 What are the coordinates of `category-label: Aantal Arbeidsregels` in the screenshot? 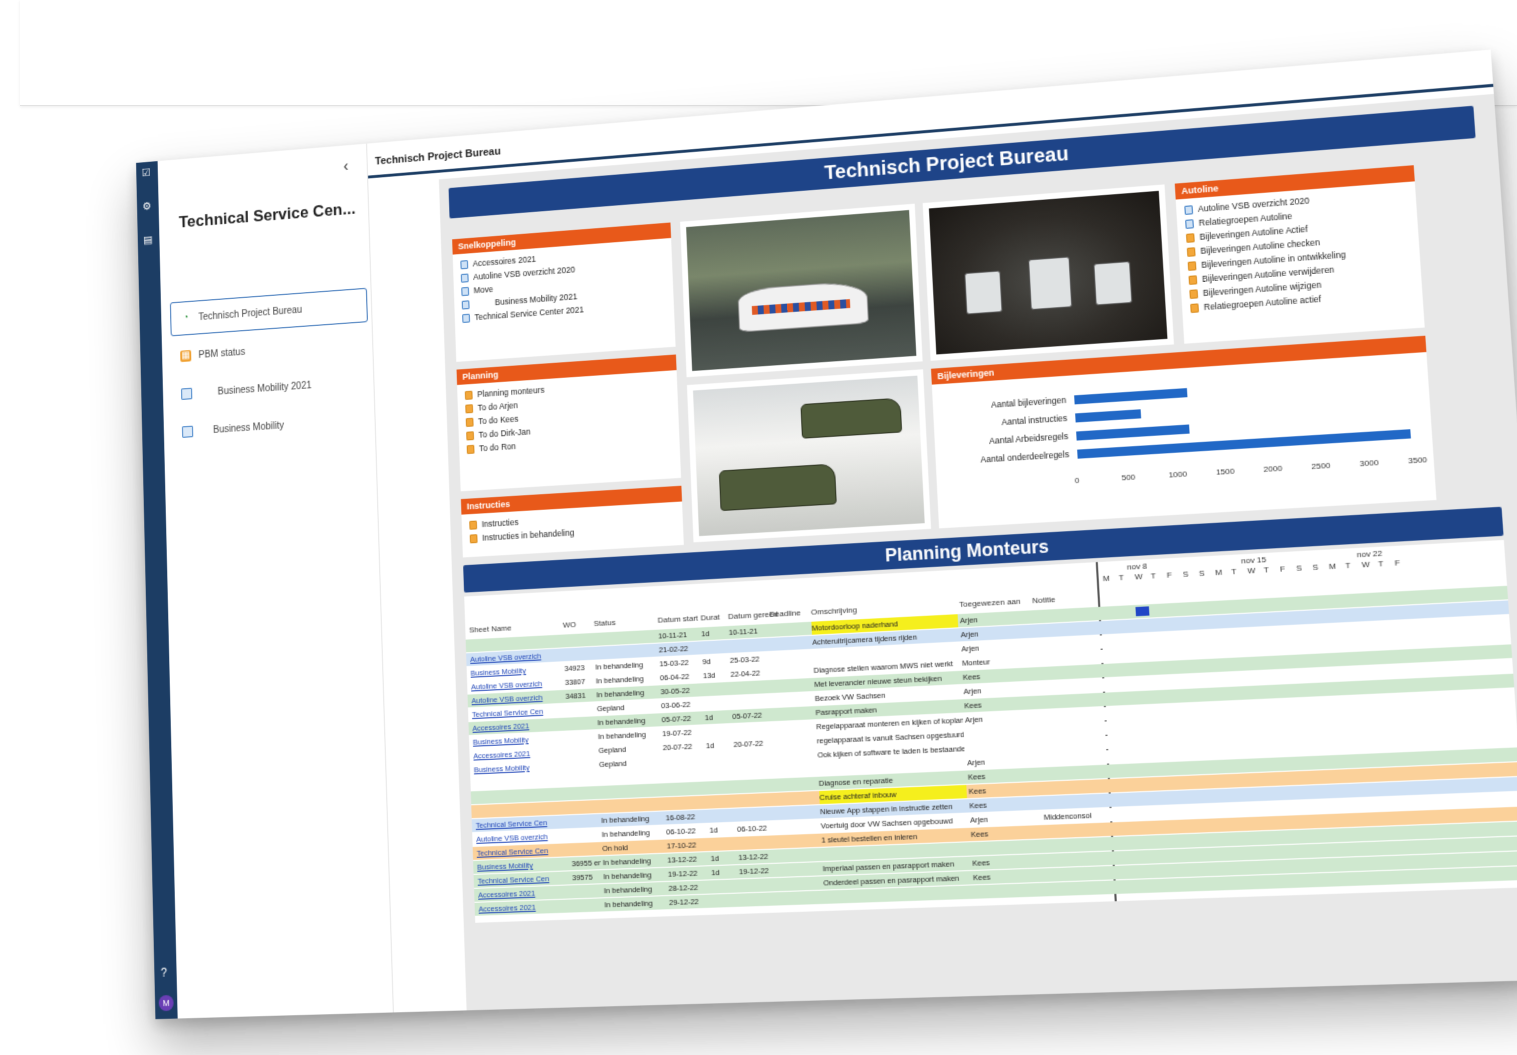 It's located at (1028, 438).